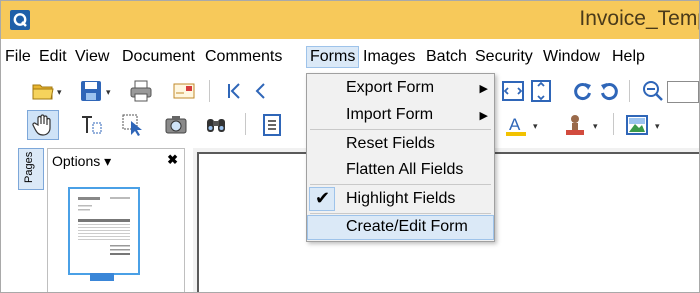  I want to click on image-dropdown-arrow-icon: ▾, so click(657, 126).